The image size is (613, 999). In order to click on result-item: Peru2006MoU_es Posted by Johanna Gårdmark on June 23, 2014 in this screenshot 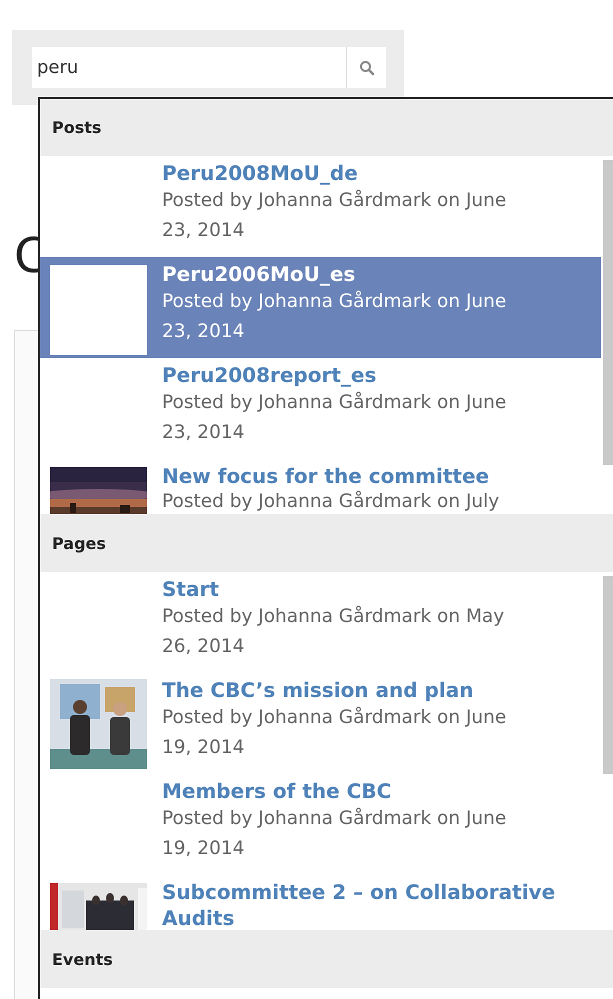, I will do `click(320, 307)`.